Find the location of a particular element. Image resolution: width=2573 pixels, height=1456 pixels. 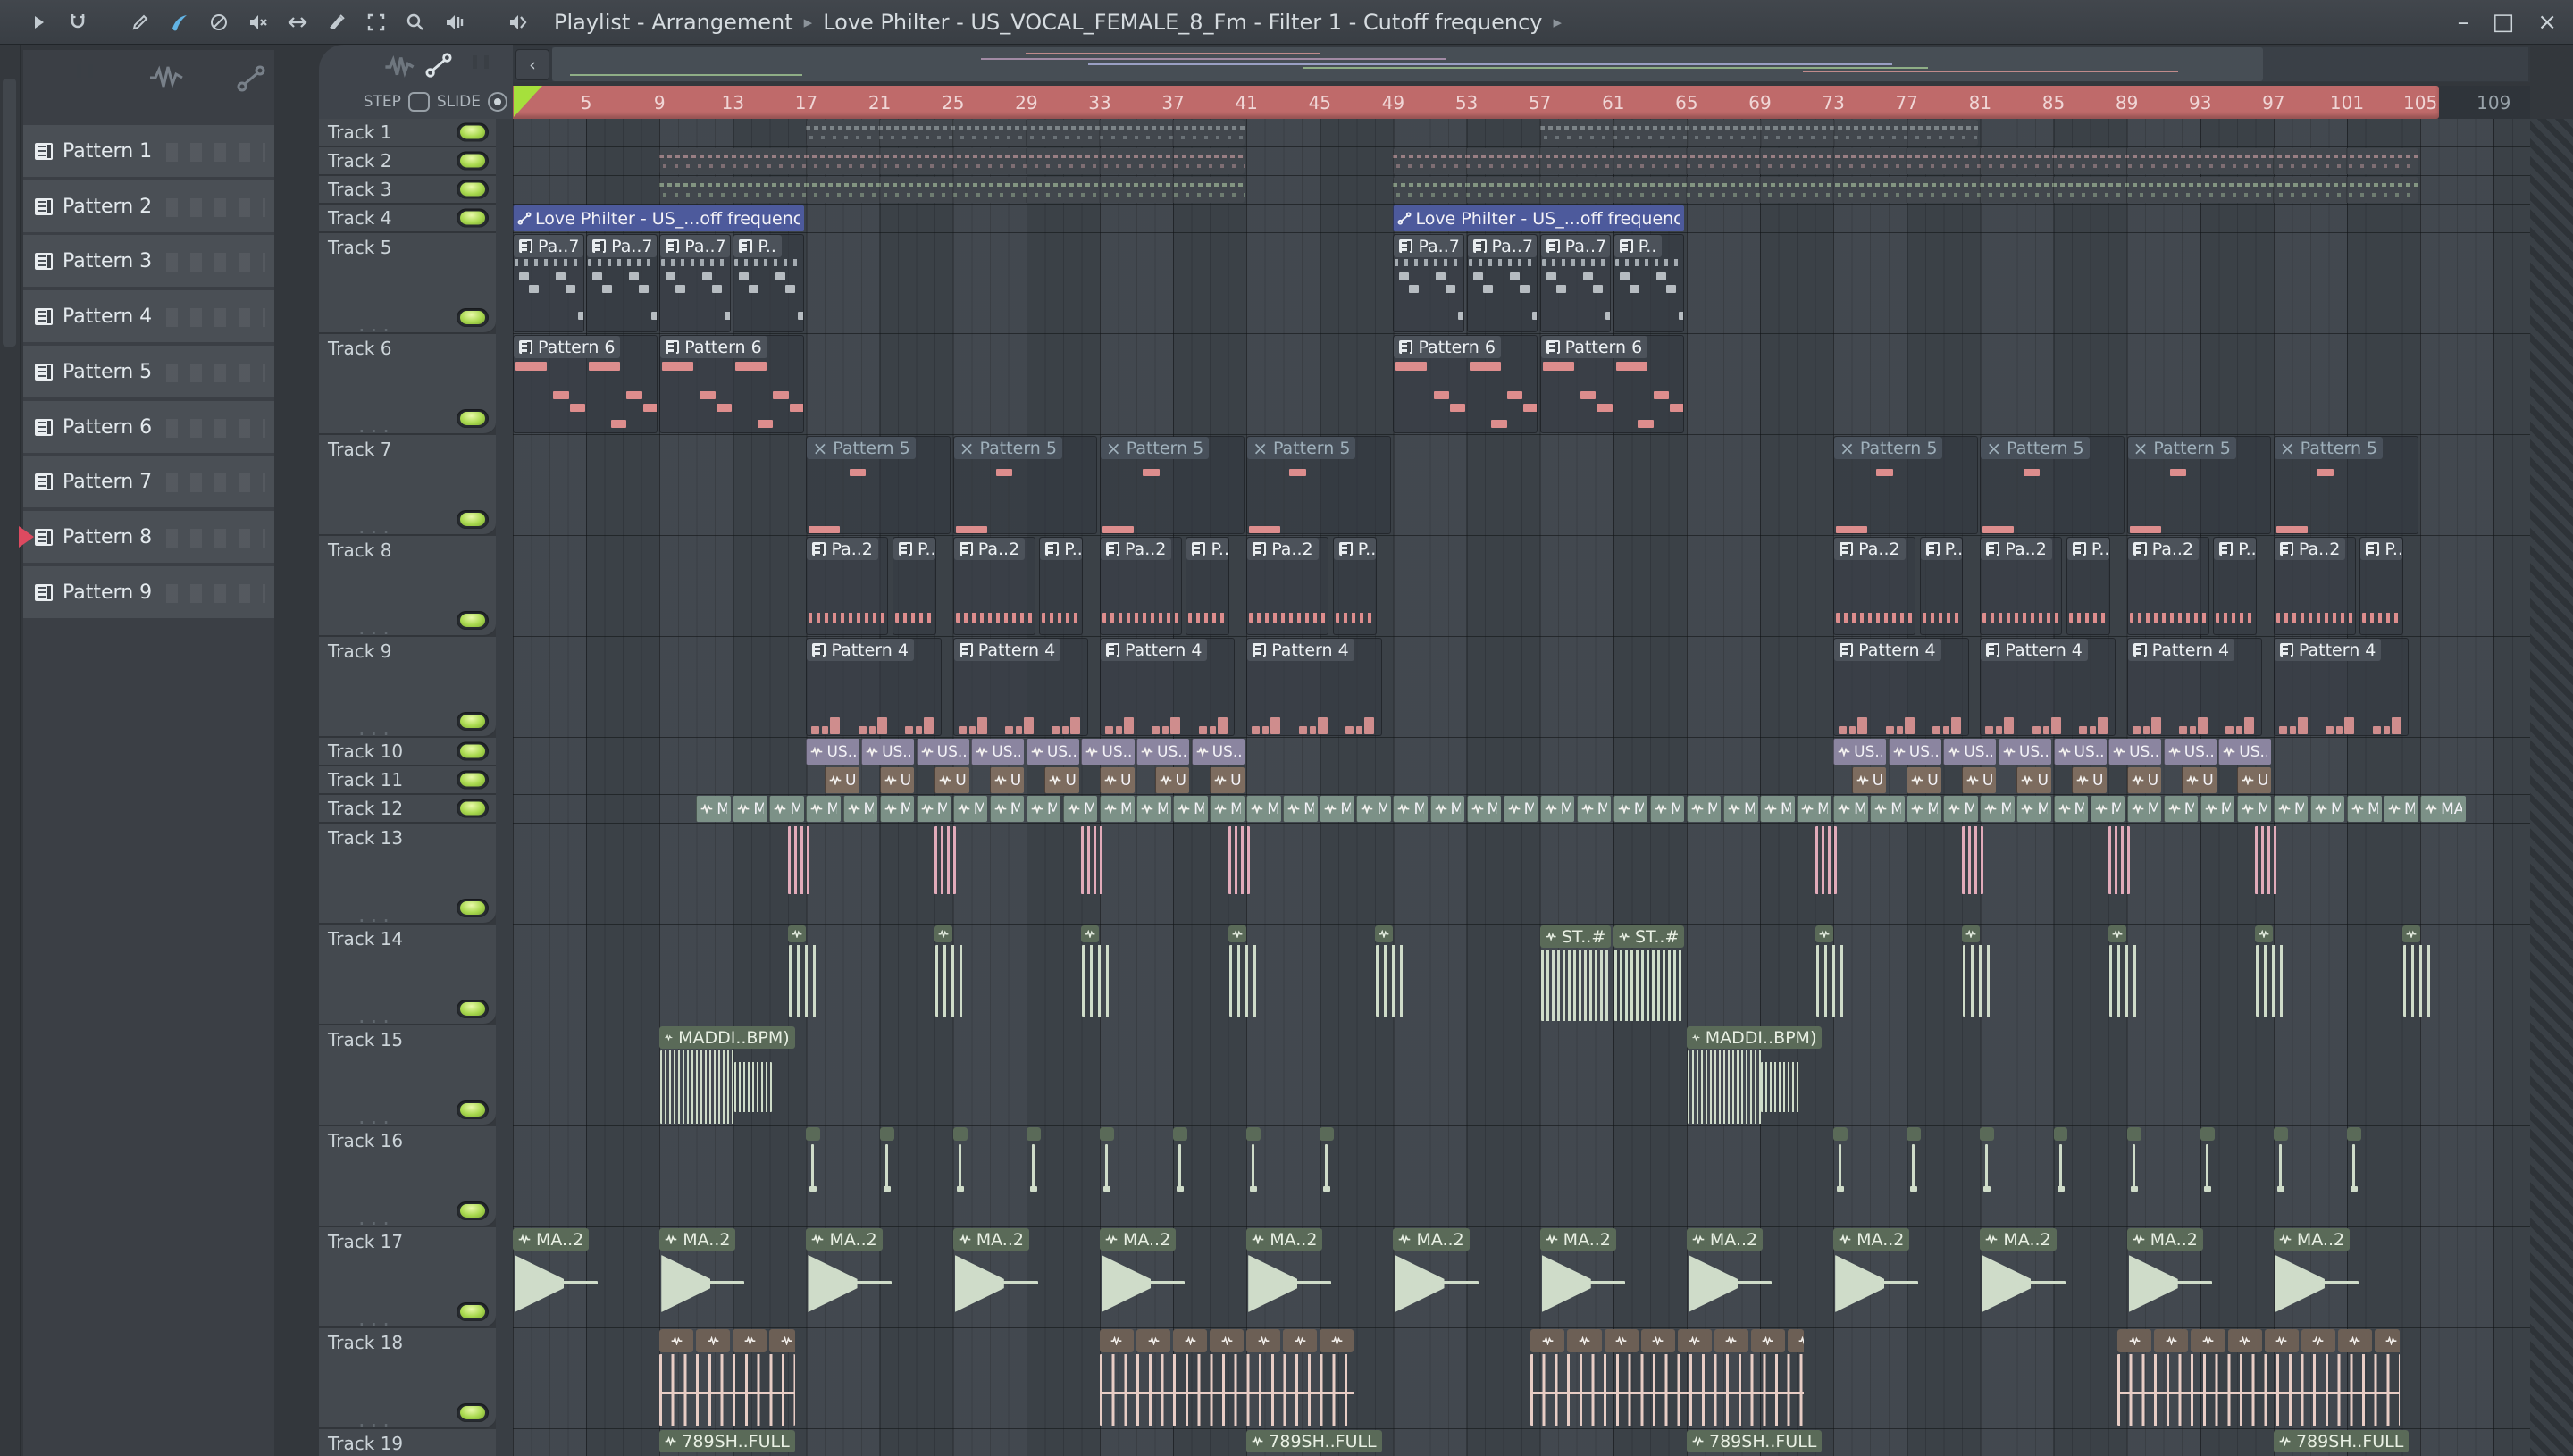

minimize-button: – is located at coordinates (2463, 22).